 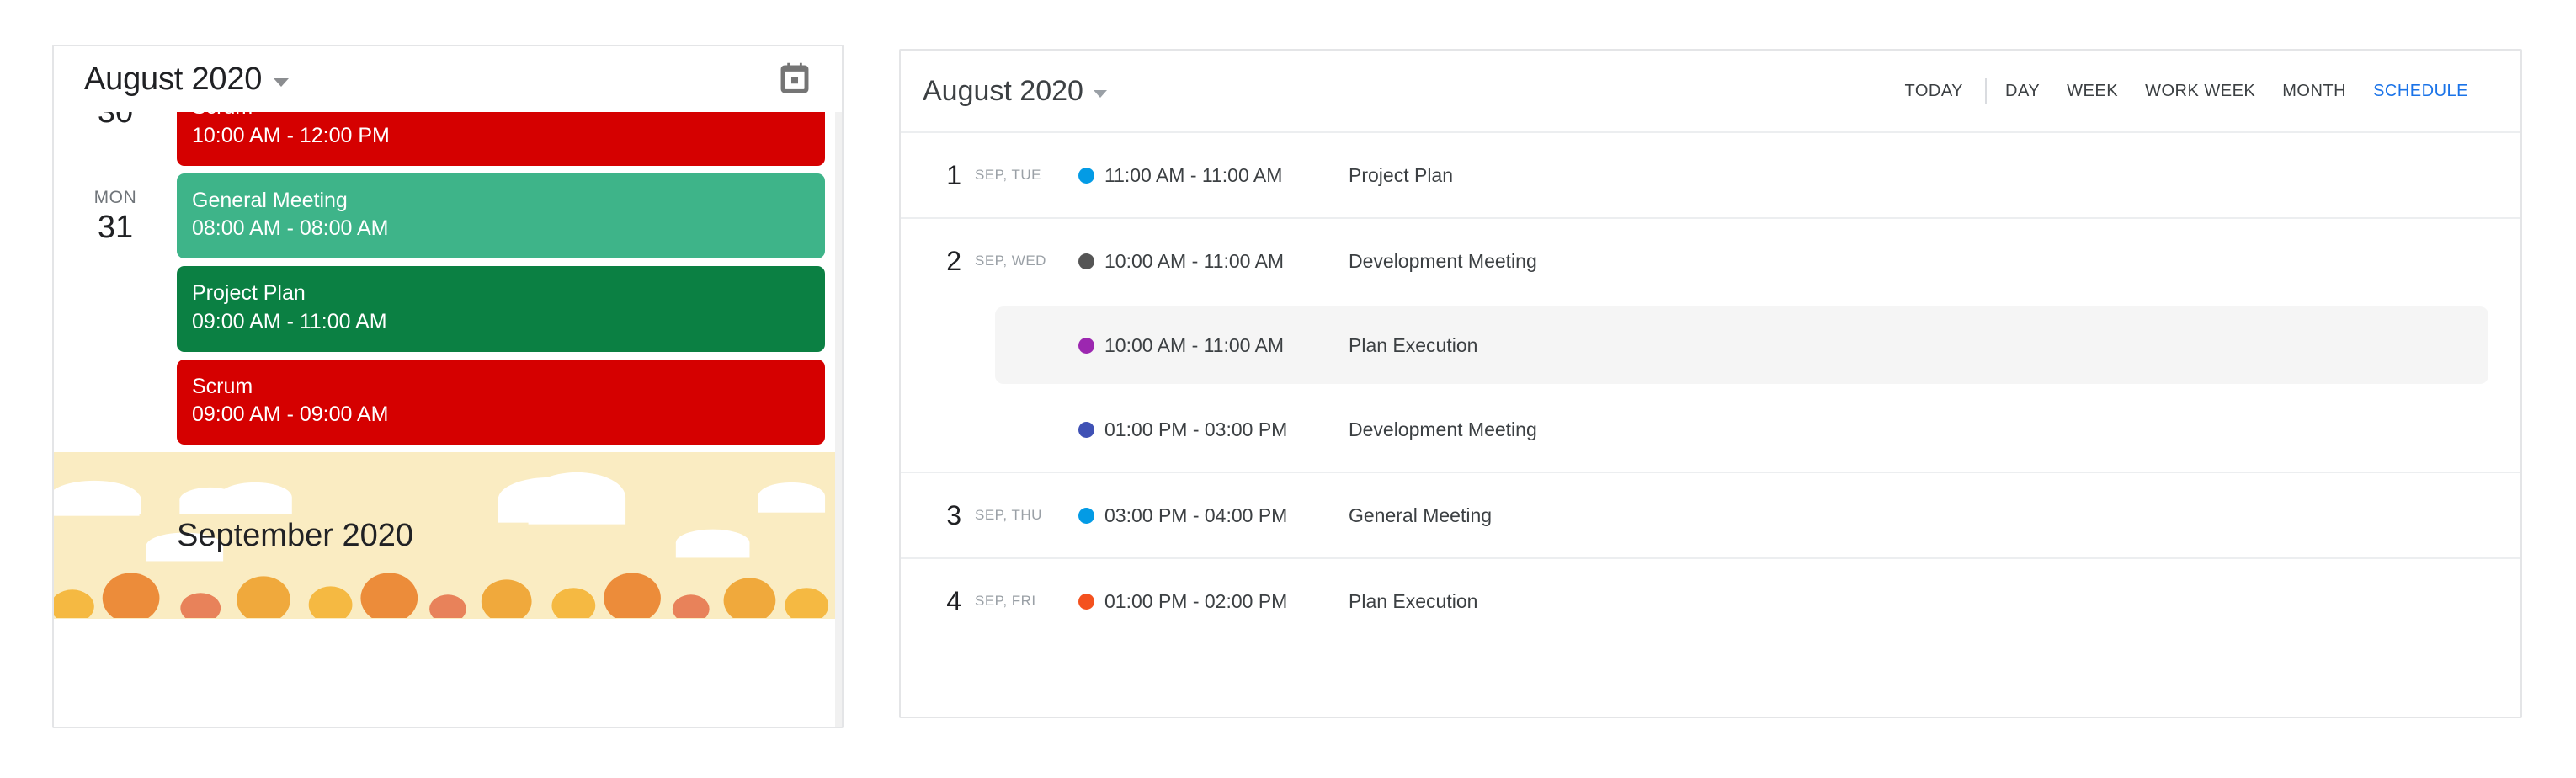 I want to click on schedule-event-row: 01:00 PM - 03:00 PM Development Meeting, so click(x=1711, y=429).